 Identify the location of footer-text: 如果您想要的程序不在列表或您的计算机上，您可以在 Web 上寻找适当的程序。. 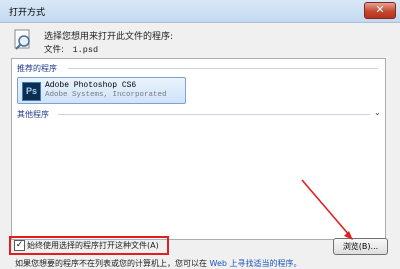
(158, 263).